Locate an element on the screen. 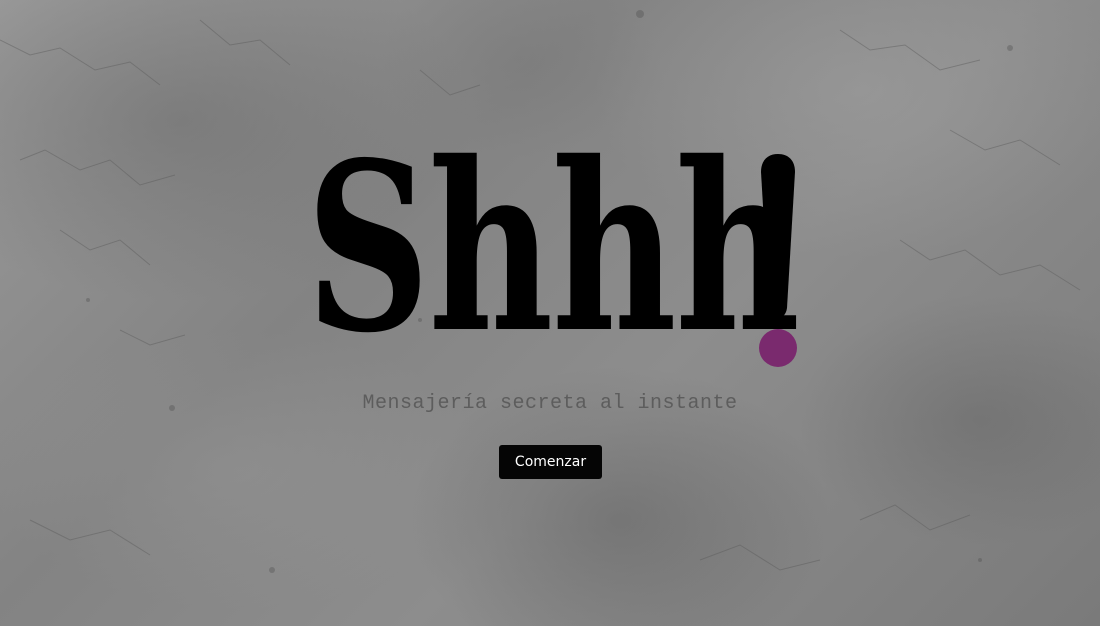 This screenshot has width=1100, height=626. start-button: Comenzar is located at coordinates (550, 462).